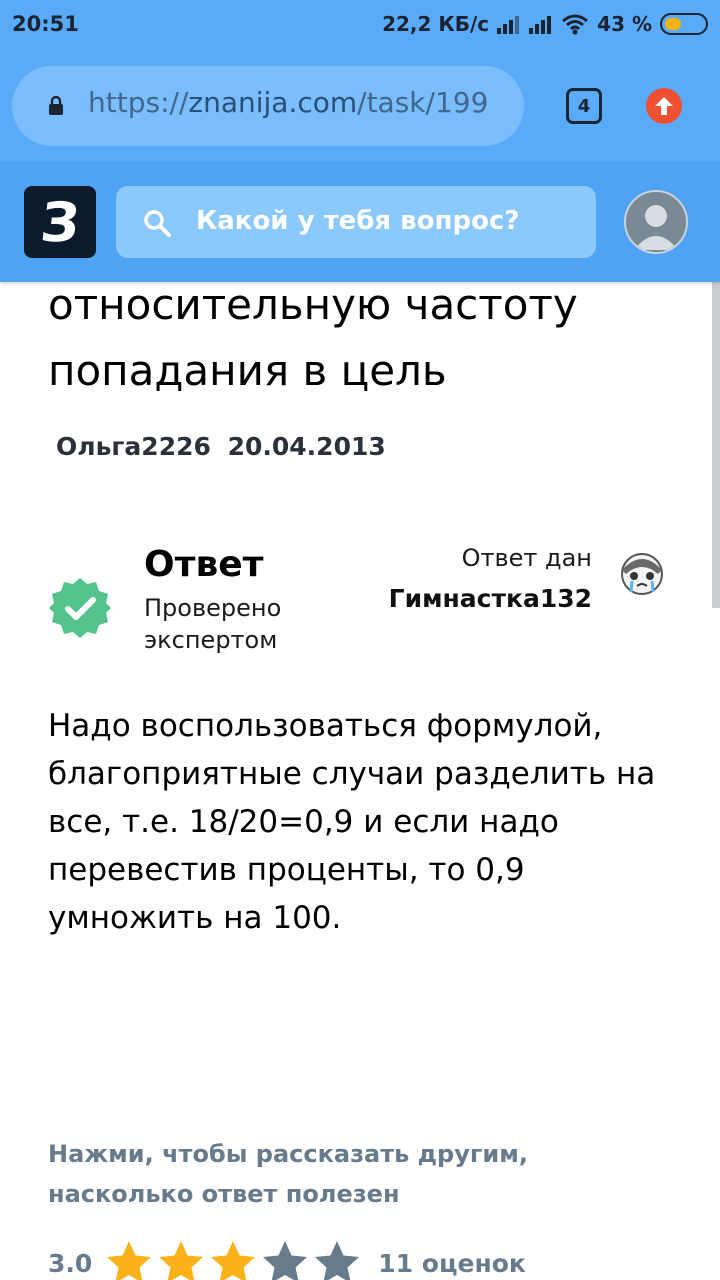 This screenshot has width=720, height=1280. I want to click on address-bar: https://znanija.com/task/199, so click(268, 106).